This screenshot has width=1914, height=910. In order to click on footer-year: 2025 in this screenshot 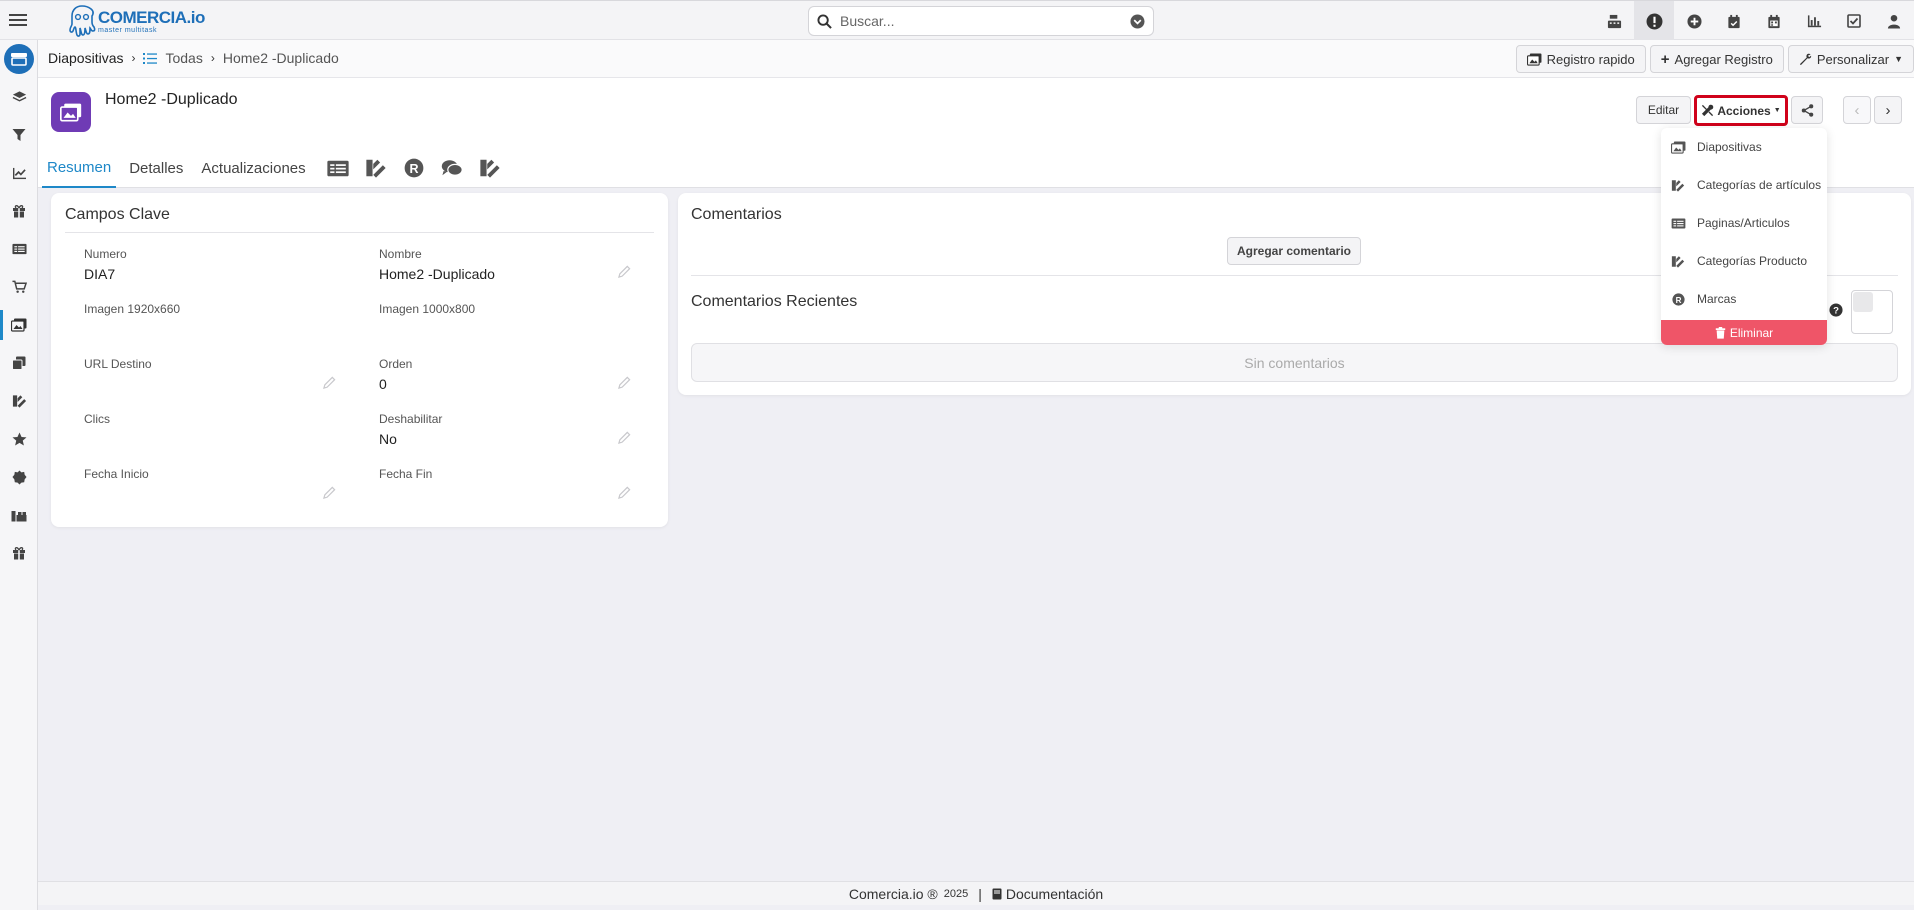, I will do `click(956, 893)`.